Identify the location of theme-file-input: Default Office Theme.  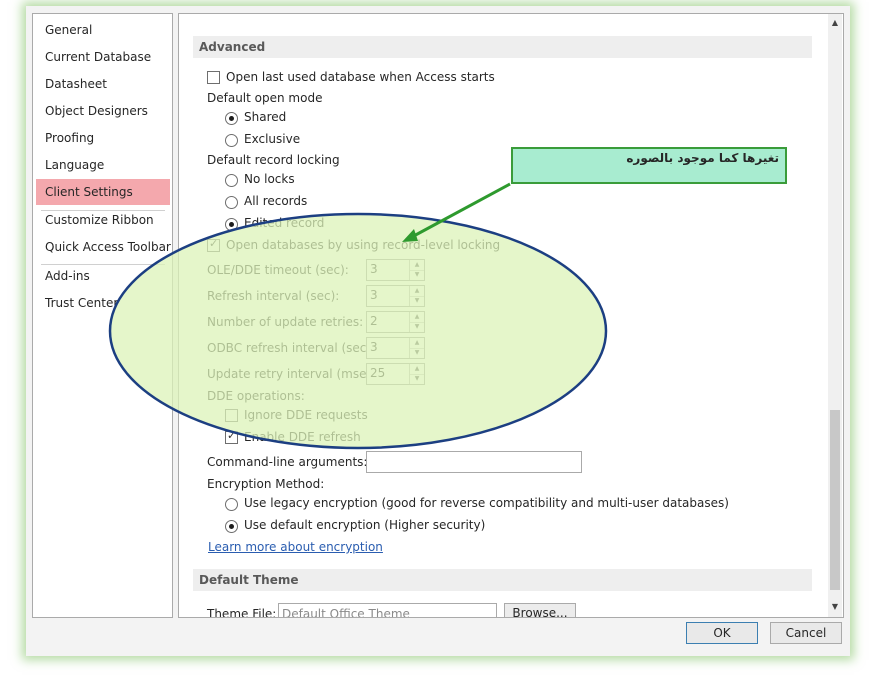
(387, 610).